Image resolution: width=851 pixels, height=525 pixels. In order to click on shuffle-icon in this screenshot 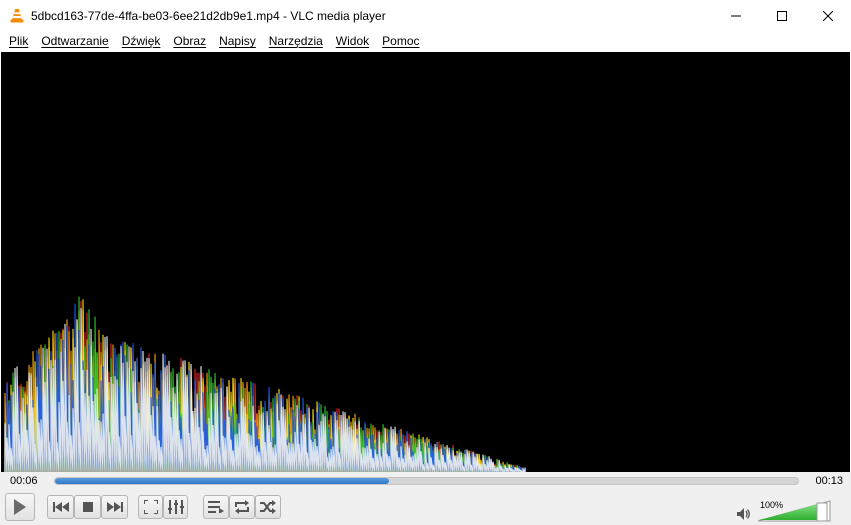, I will do `click(268, 507)`.